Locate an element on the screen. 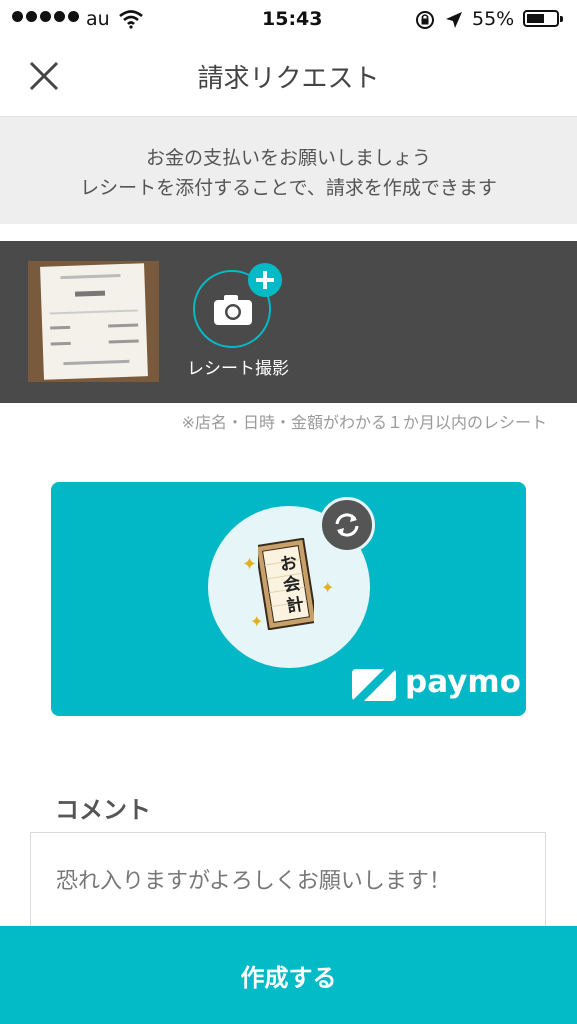  battery-icon is located at coordinates (543, 18).